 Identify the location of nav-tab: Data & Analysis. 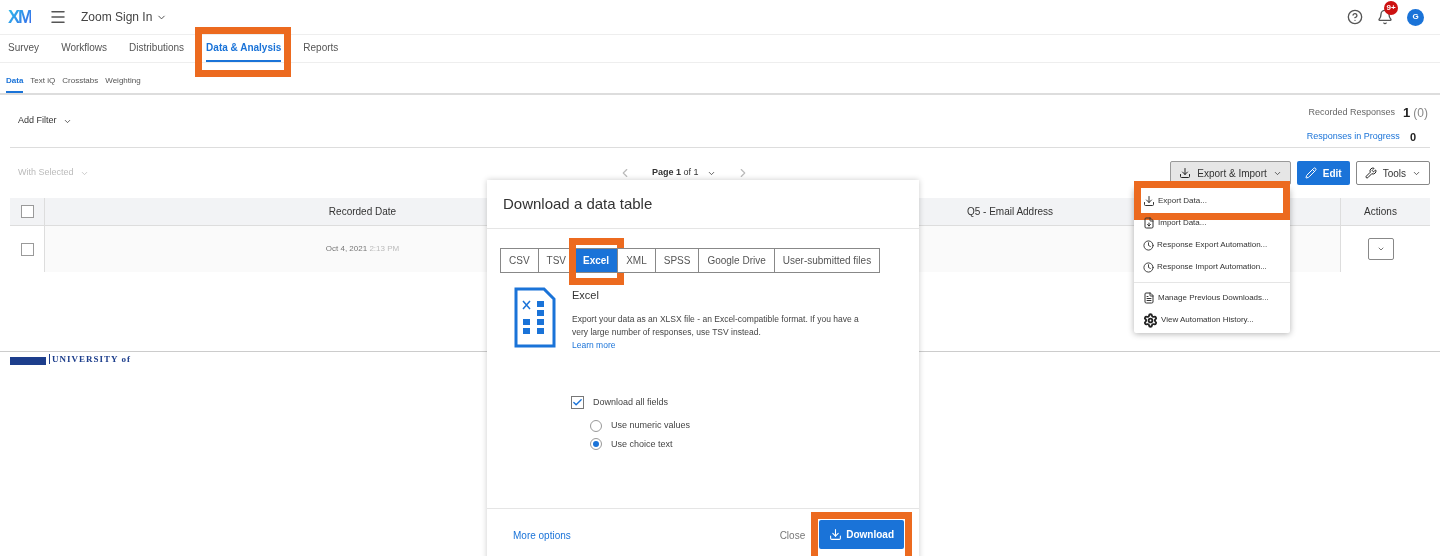
(244, 48).